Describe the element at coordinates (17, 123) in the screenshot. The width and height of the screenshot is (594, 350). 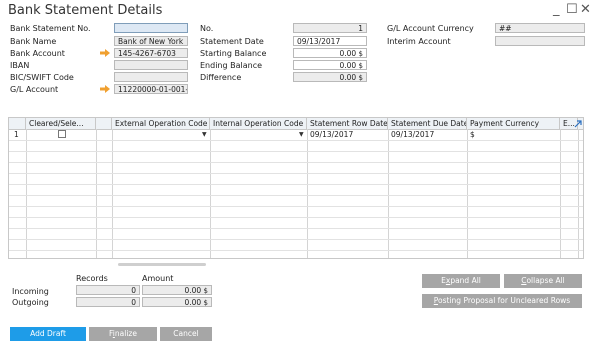
I see `row-number-header` at that location.